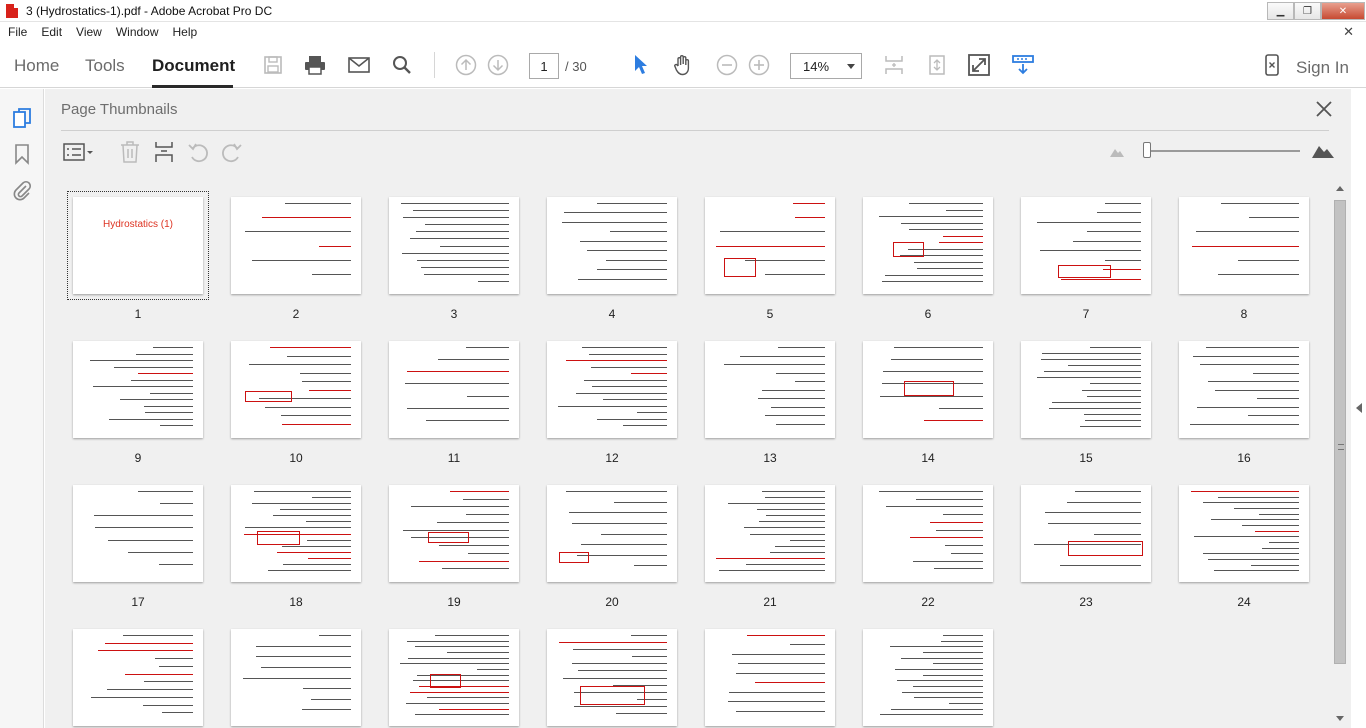 The image size is (1366, 728). Describe the element at coordinates (193, 66) in the screenshot. I see `tab-document: Document` at that location.